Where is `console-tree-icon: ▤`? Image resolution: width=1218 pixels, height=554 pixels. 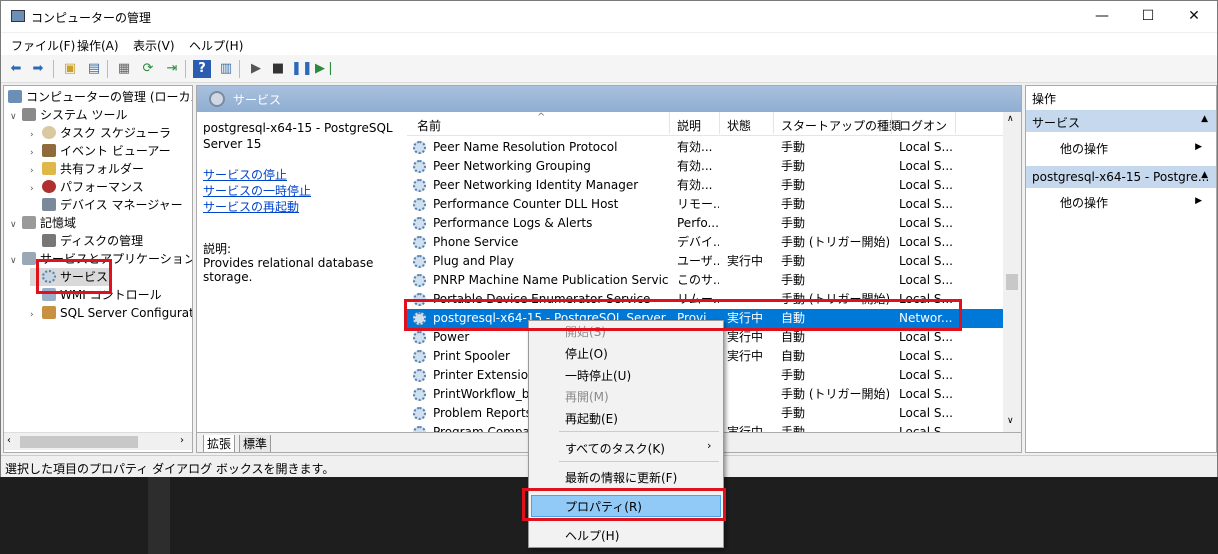
console-tree-icon: ▤ is located at coordinates (94, 69).